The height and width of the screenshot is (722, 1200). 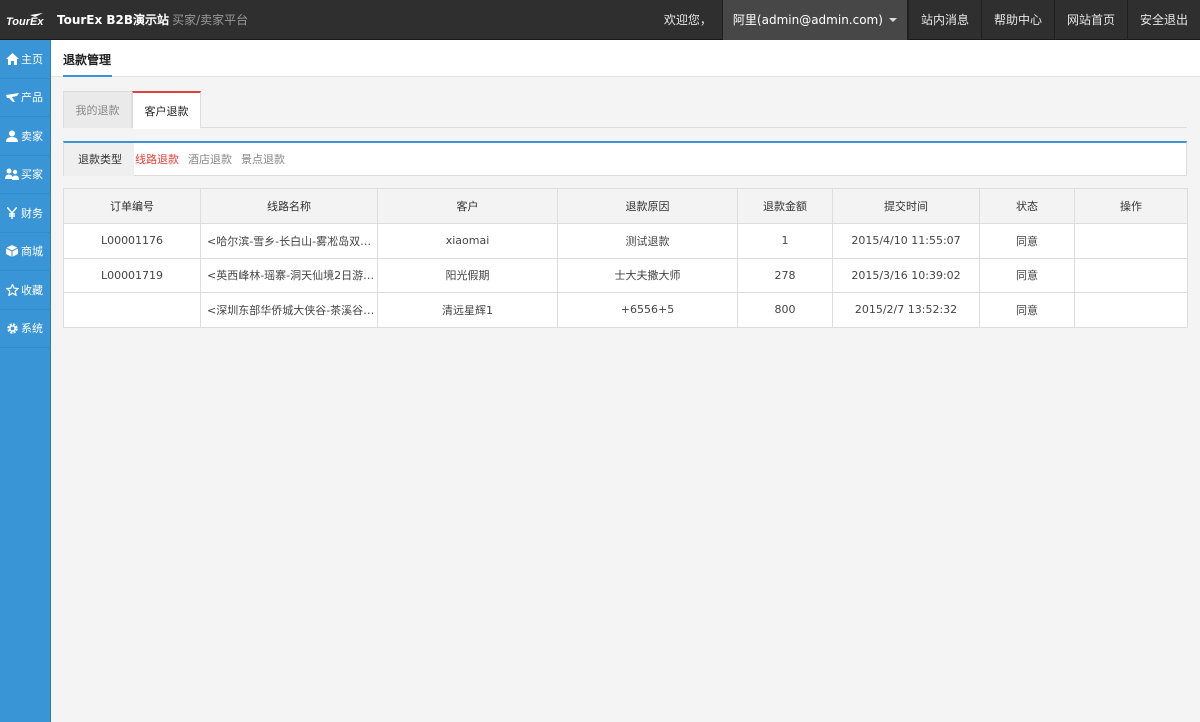 I want to click on reason-cell: +6556+5, so click(x=647, y=310).